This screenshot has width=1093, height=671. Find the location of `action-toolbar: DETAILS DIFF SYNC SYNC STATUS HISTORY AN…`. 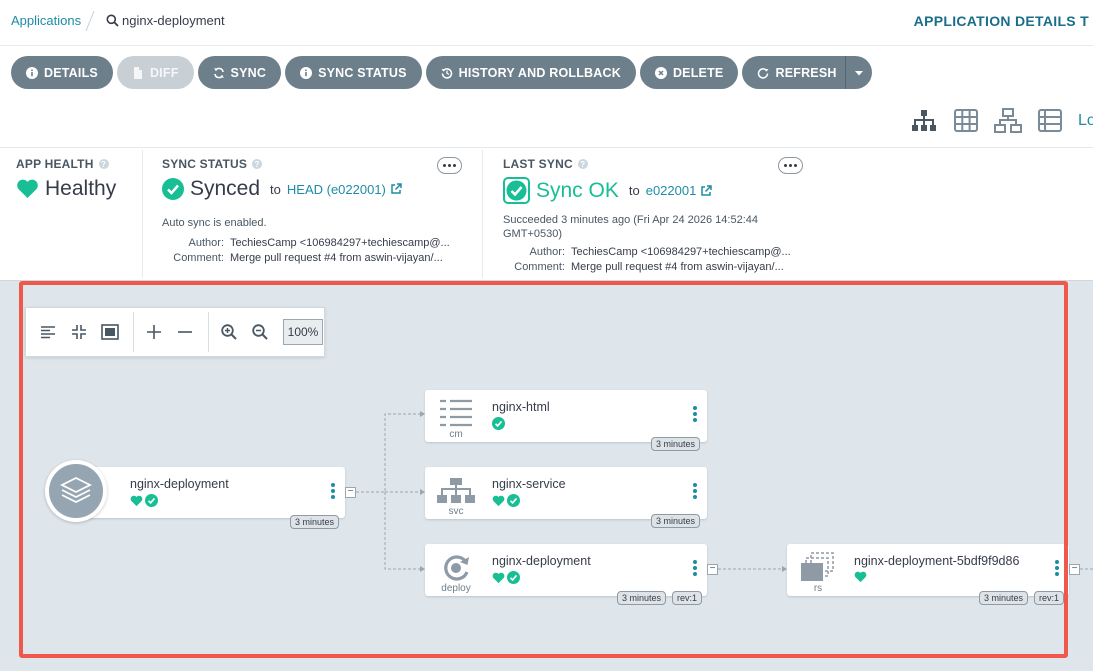

action-toolbar: DETAILS DIFF SYNC SYNC STATUS HISTORY AN… is located at coordinates (441, 72).